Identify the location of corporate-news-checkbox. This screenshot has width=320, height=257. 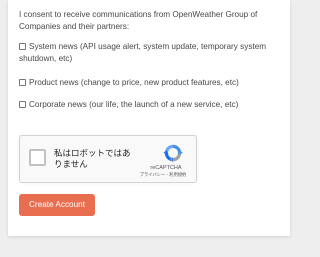
(22, 104).